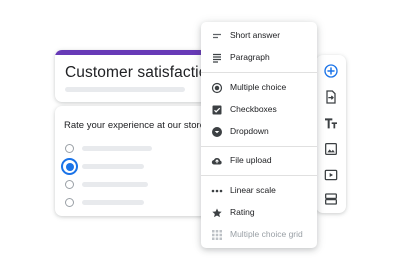 This screenshot has width=400, height=267. Describe the element at coordinates (217, 36) in the screenshot. I see `short-text-icon` at that location.